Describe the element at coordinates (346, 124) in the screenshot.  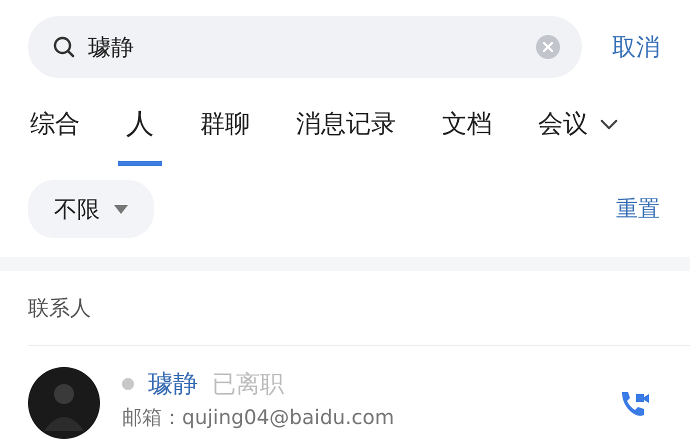
I see `tab: 消息记录` at that location.